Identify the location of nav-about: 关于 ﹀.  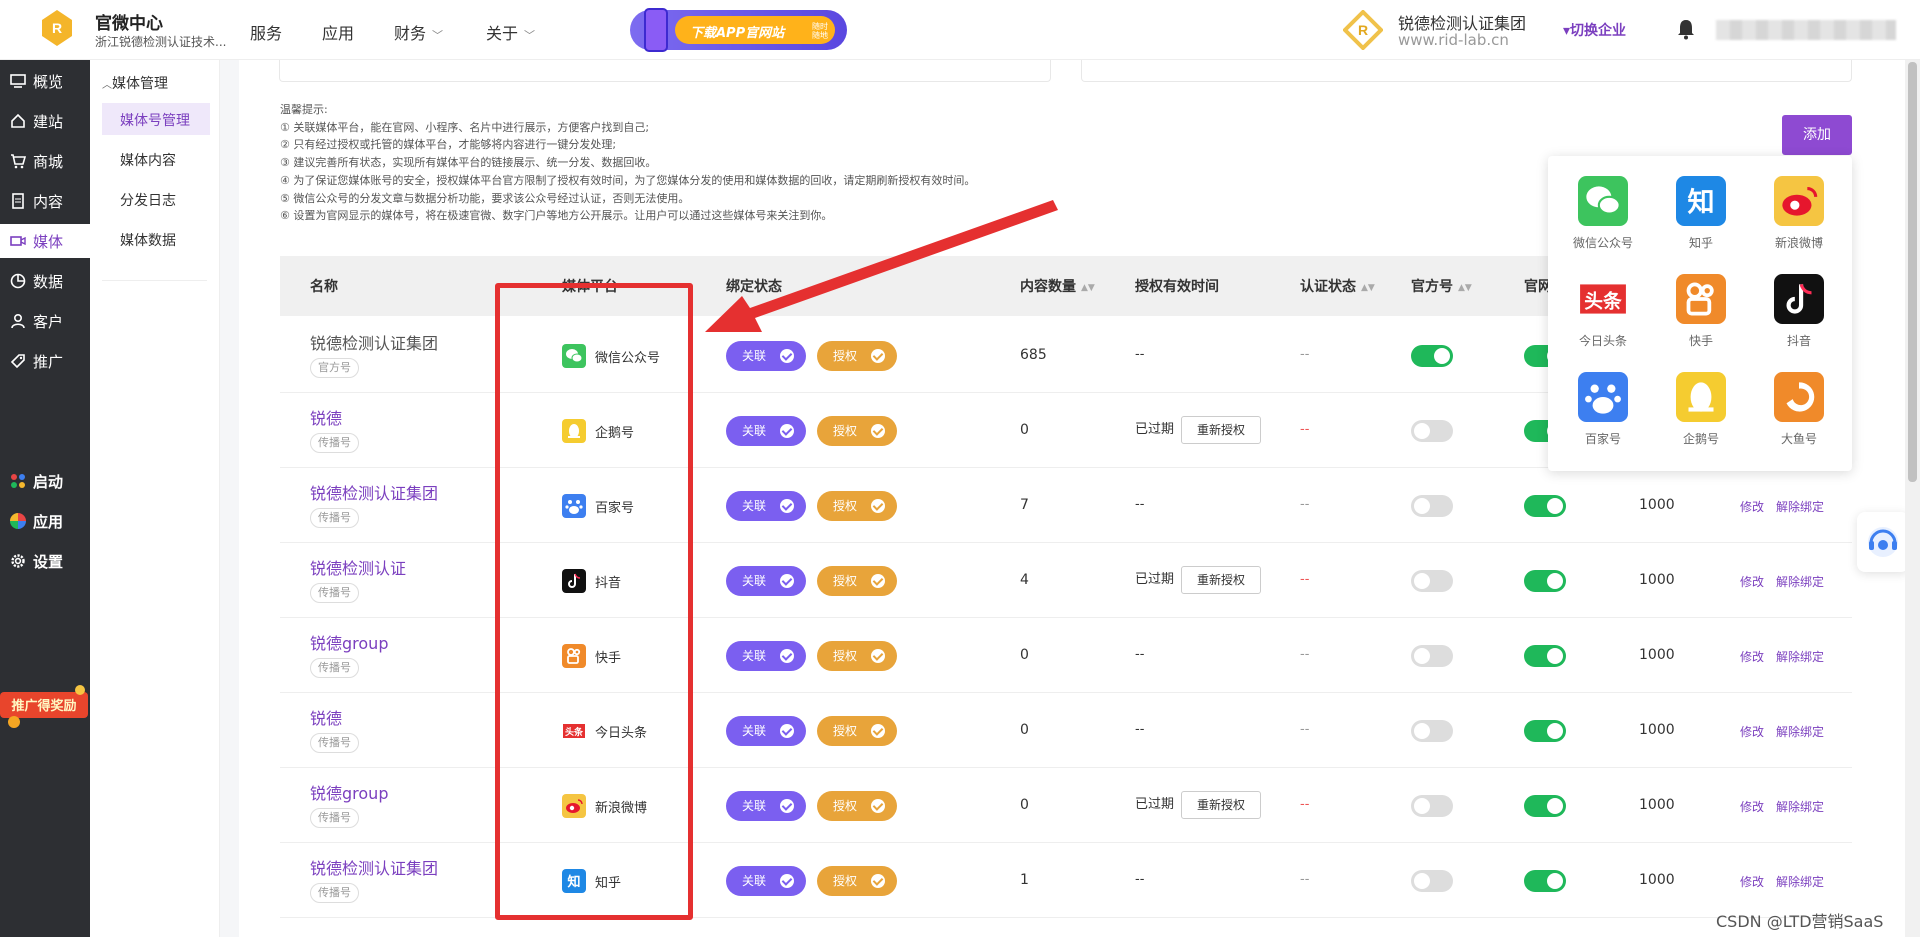
(510, 32).